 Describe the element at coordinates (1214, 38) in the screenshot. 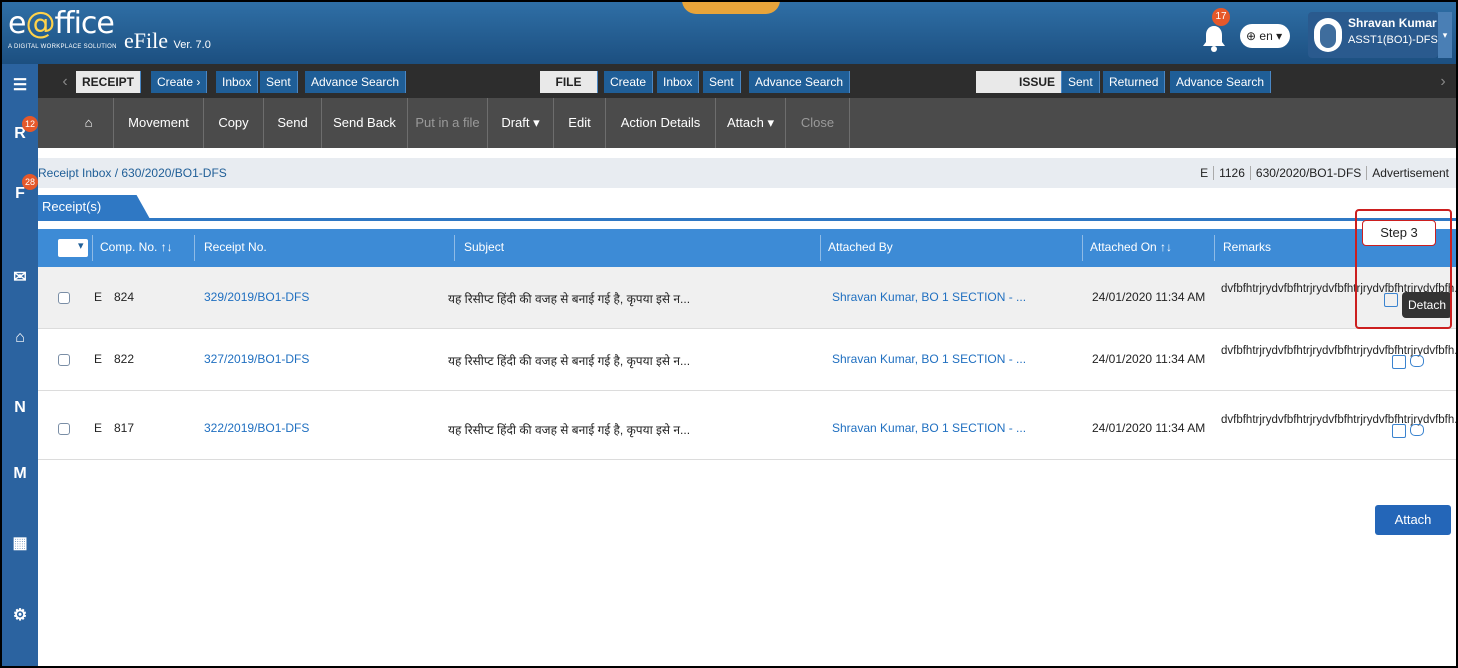

I see `bell-icon` at that location.